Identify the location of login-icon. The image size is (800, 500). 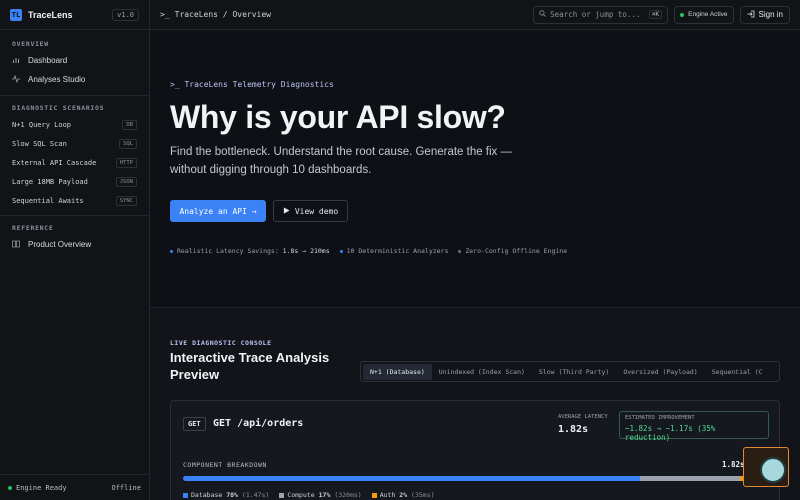
(751, 15).